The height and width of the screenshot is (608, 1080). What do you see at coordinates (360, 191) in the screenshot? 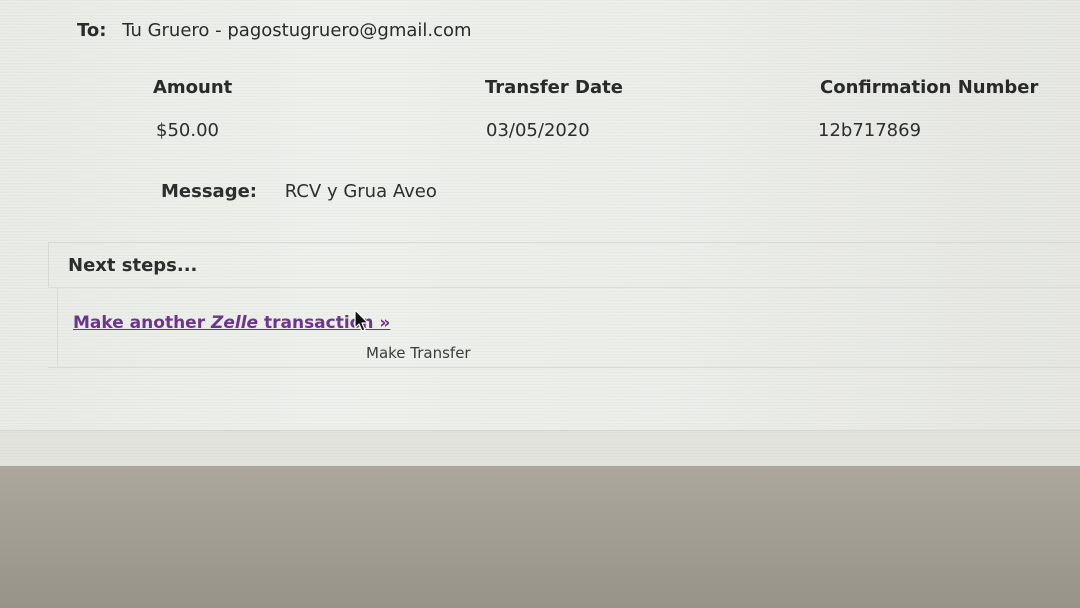
I see `message-value: RCV y Grua Aveo` at bounding box center [360, 191].